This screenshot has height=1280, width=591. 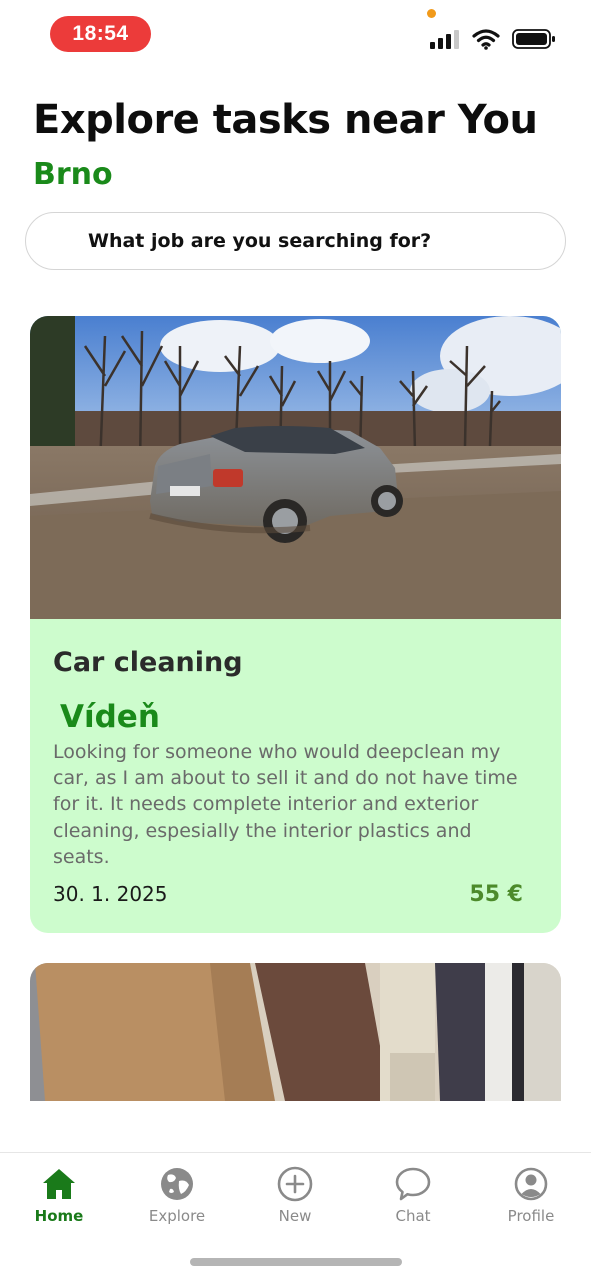 What do you see at coordinates (533, 39) in the screenshot?
I see `battery-icon` at bounding box center [533, 39].